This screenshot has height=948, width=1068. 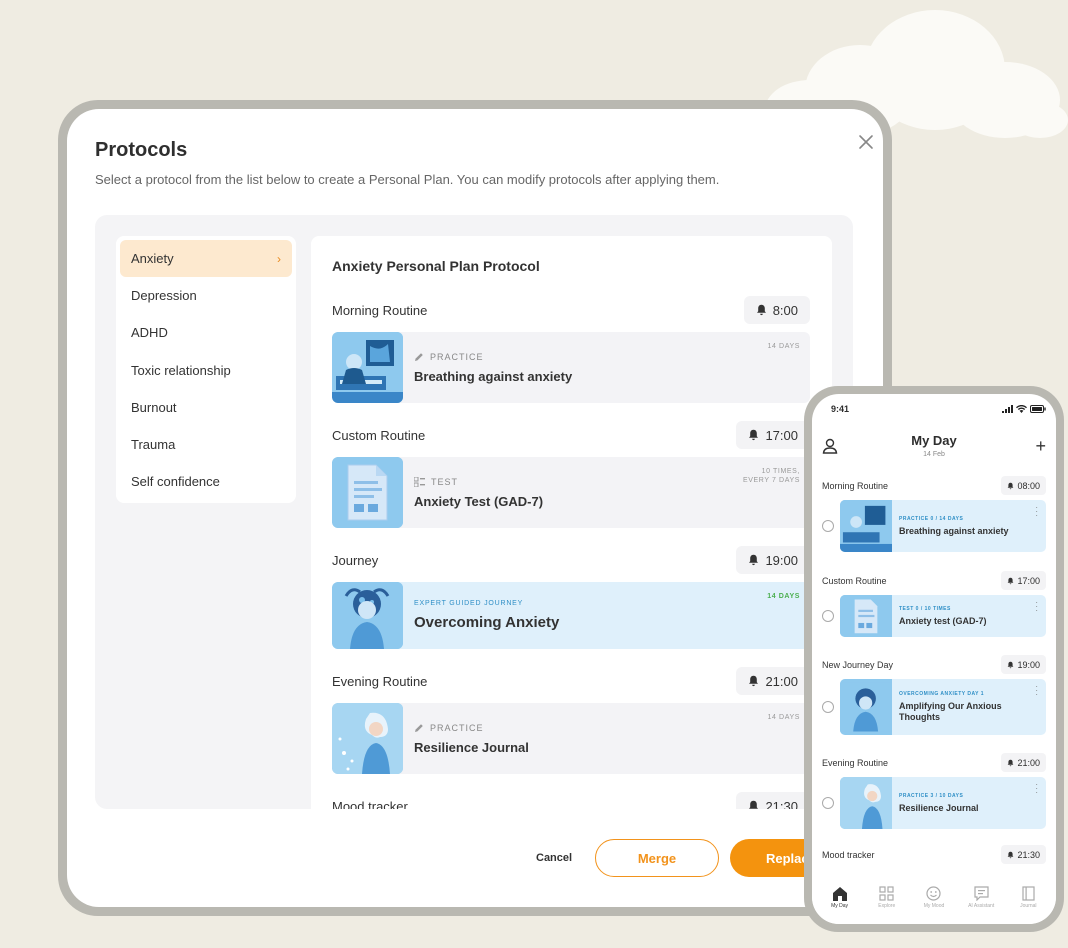 What do you see at coordinates (931, 795) in the screenshot?
I see `card-type: PRACTICE 3 / 10 DAYS` at bounding box center [931, 795].